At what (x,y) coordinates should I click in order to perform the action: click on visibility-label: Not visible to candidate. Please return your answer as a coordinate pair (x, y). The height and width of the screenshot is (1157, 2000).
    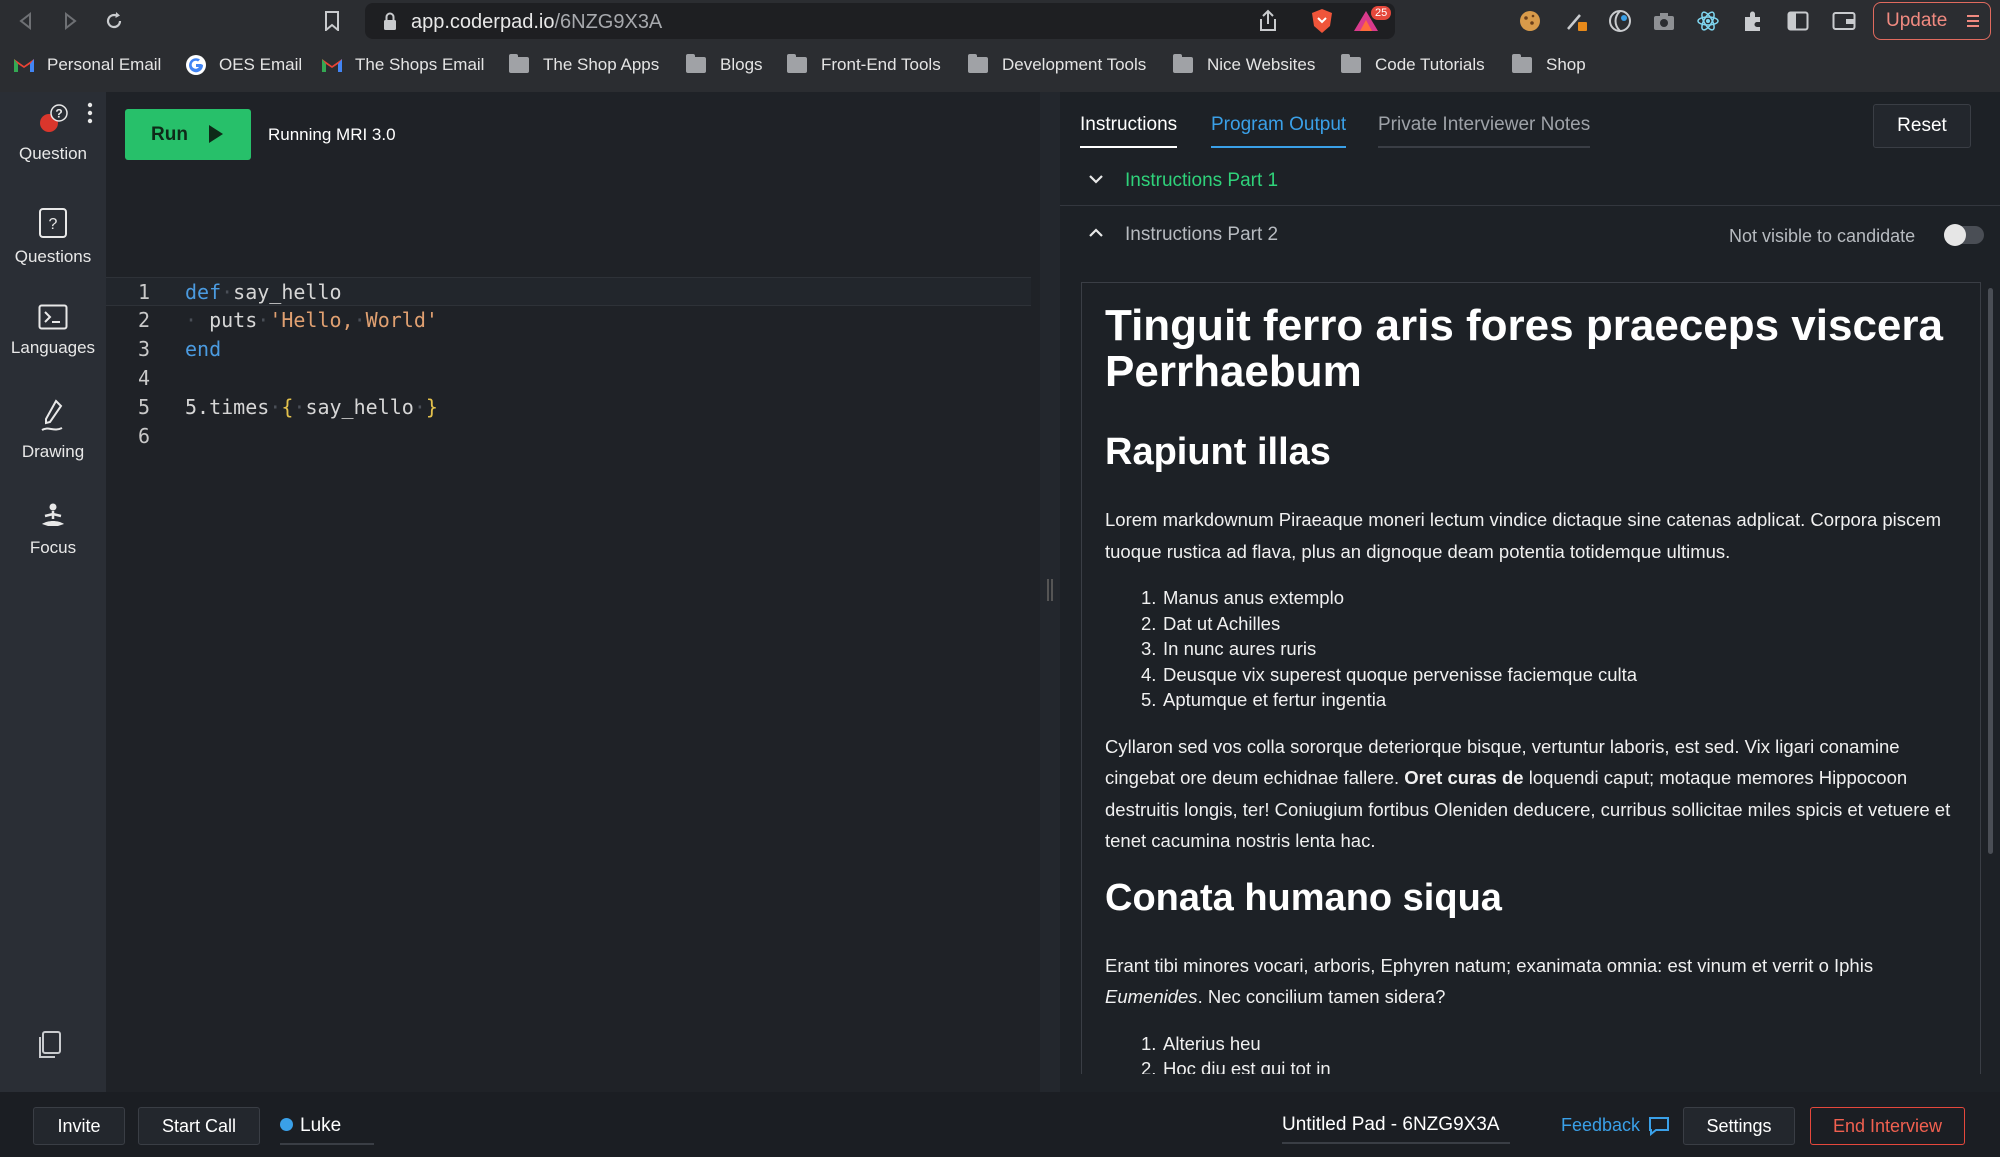
    Looking at the image, I should click on (1822, 236).